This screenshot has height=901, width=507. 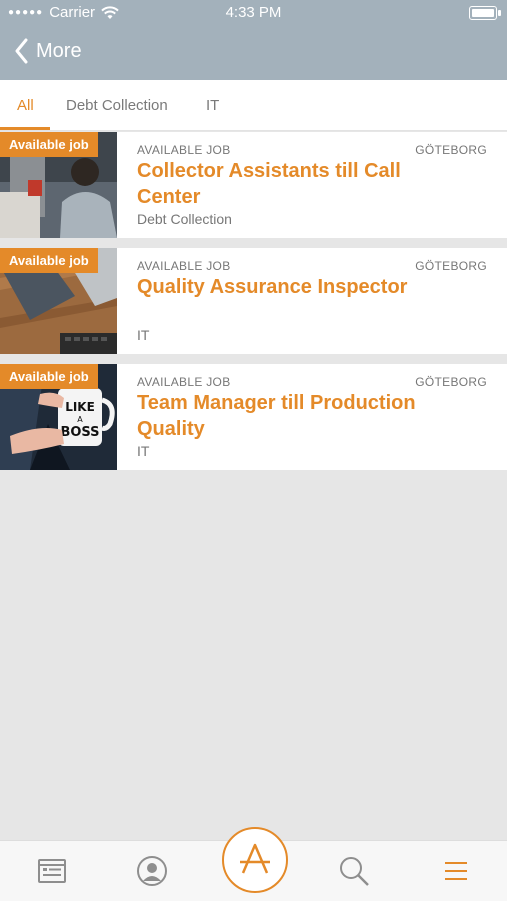 I want to click on back-label: More, so click(x=59, y=50).